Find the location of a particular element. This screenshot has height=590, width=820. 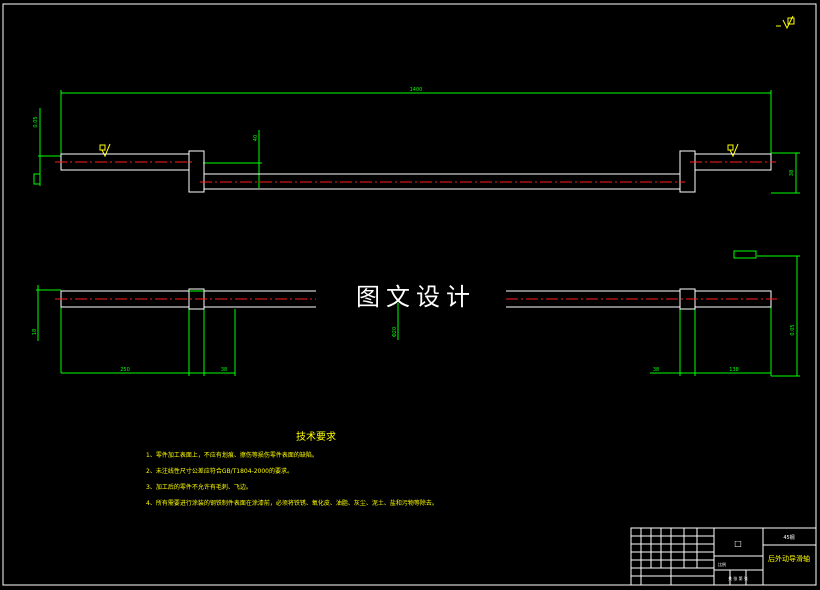

center-dim: Φ20 is located at coordinates (395, 332).